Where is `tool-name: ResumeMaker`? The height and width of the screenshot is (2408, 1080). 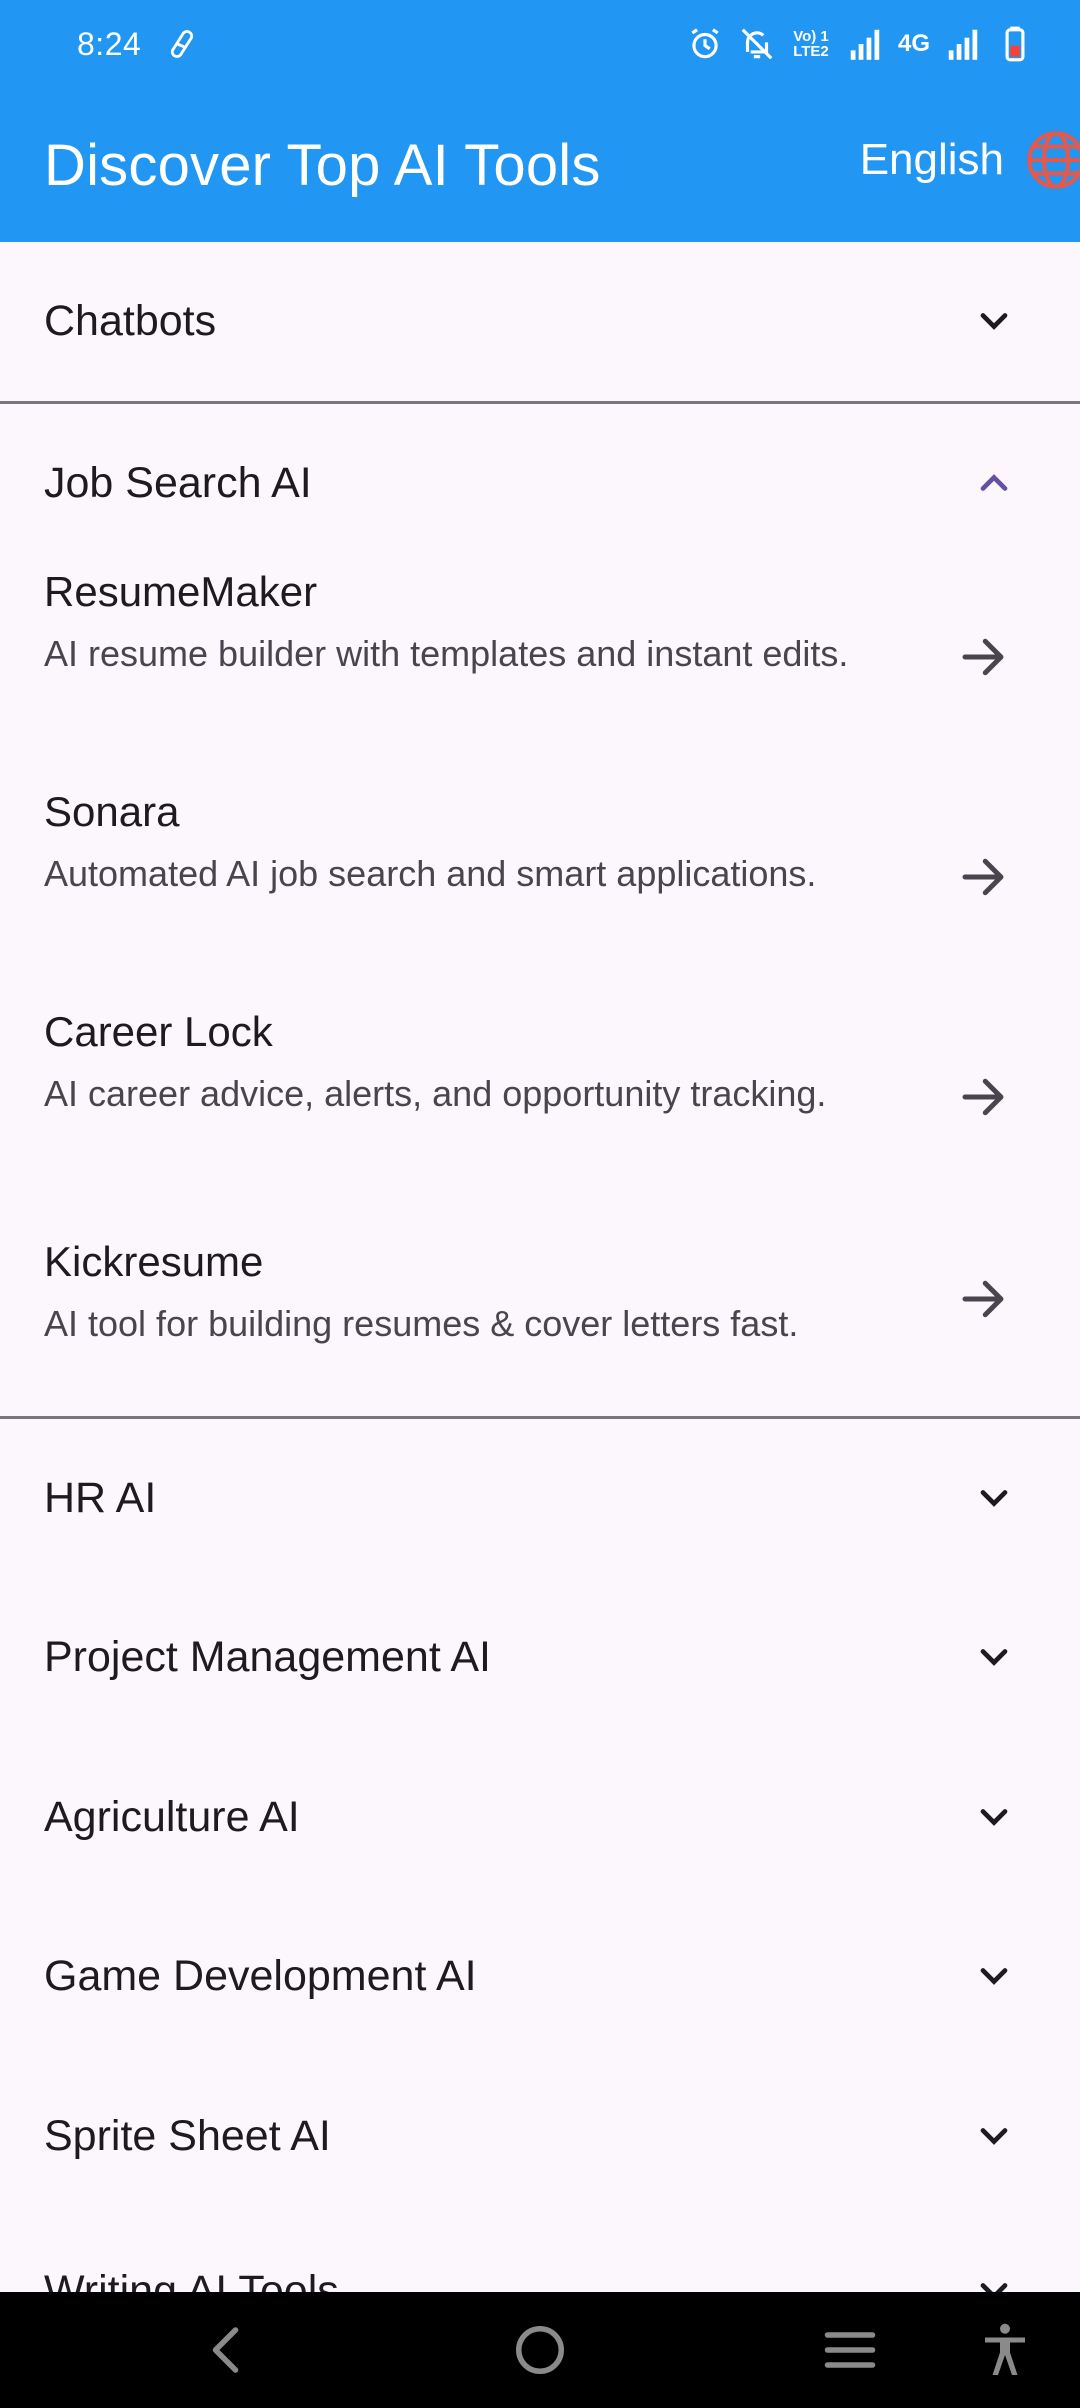
tool-name: ResumeMaker is located at coordinates (181, 591).